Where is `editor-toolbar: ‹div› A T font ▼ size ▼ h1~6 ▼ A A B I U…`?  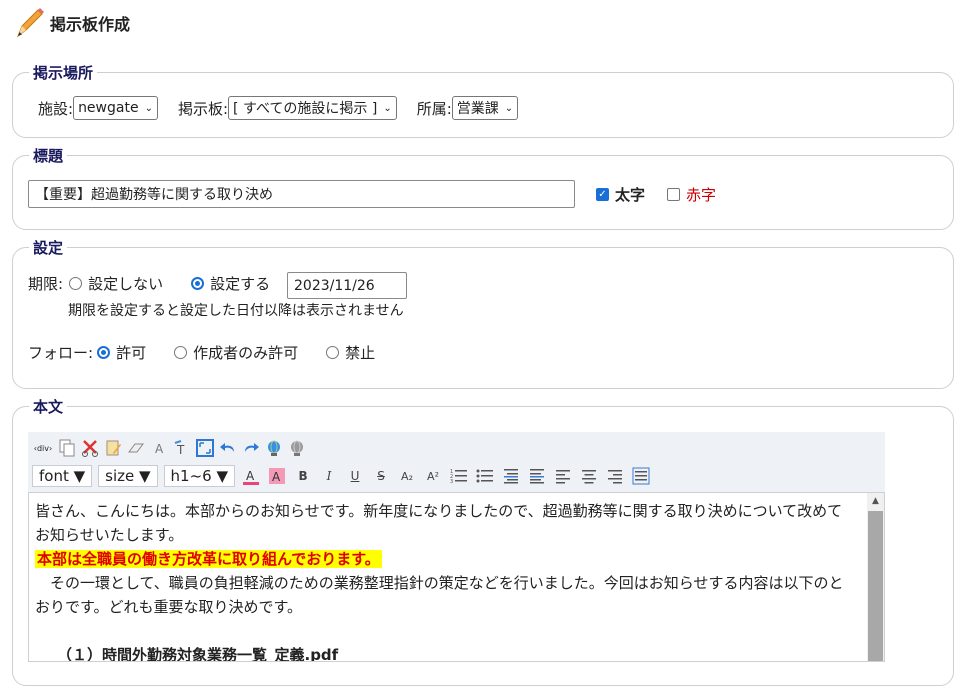
editor-toolbar: ‹div› A T font ▼ size ▼ h1~6 ▼ A A B I U… is located at coordinates (456, 462).